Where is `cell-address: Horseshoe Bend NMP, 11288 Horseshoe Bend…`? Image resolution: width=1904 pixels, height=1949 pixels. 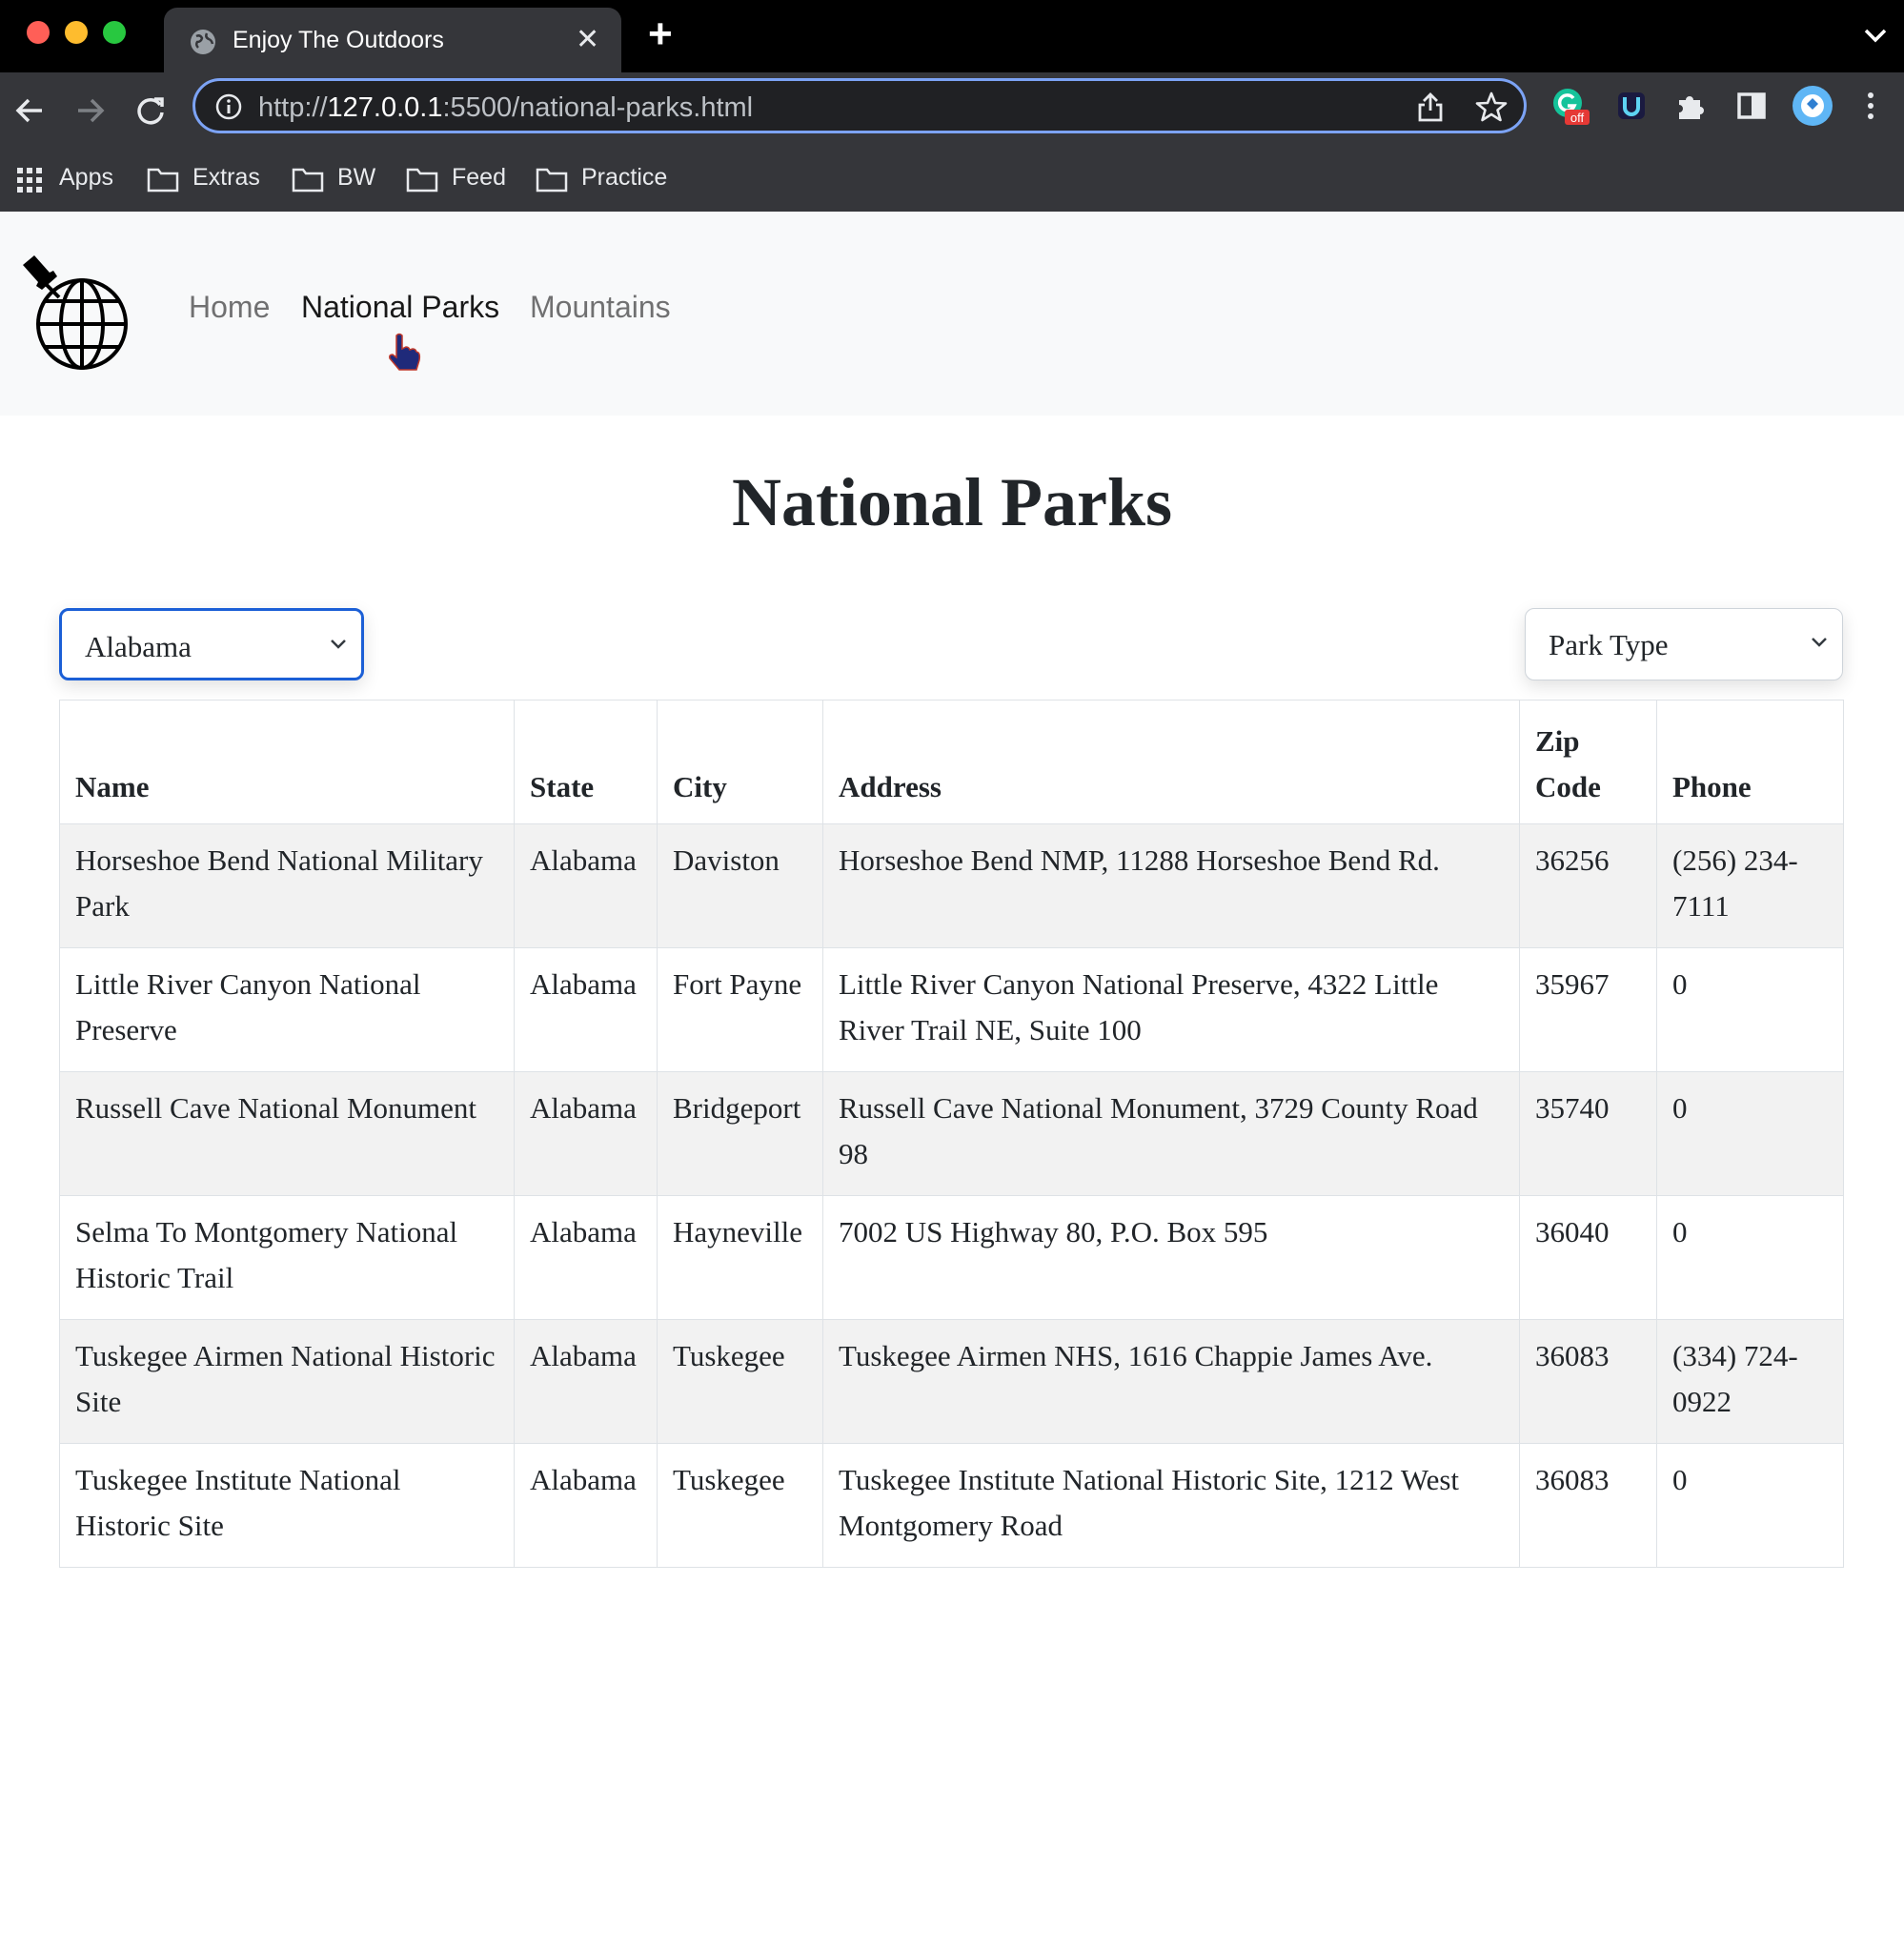
cell-address: Horseshoe Bend NMP, 11288 Horseshoe Bend… is located at coordinates (1171, 886).